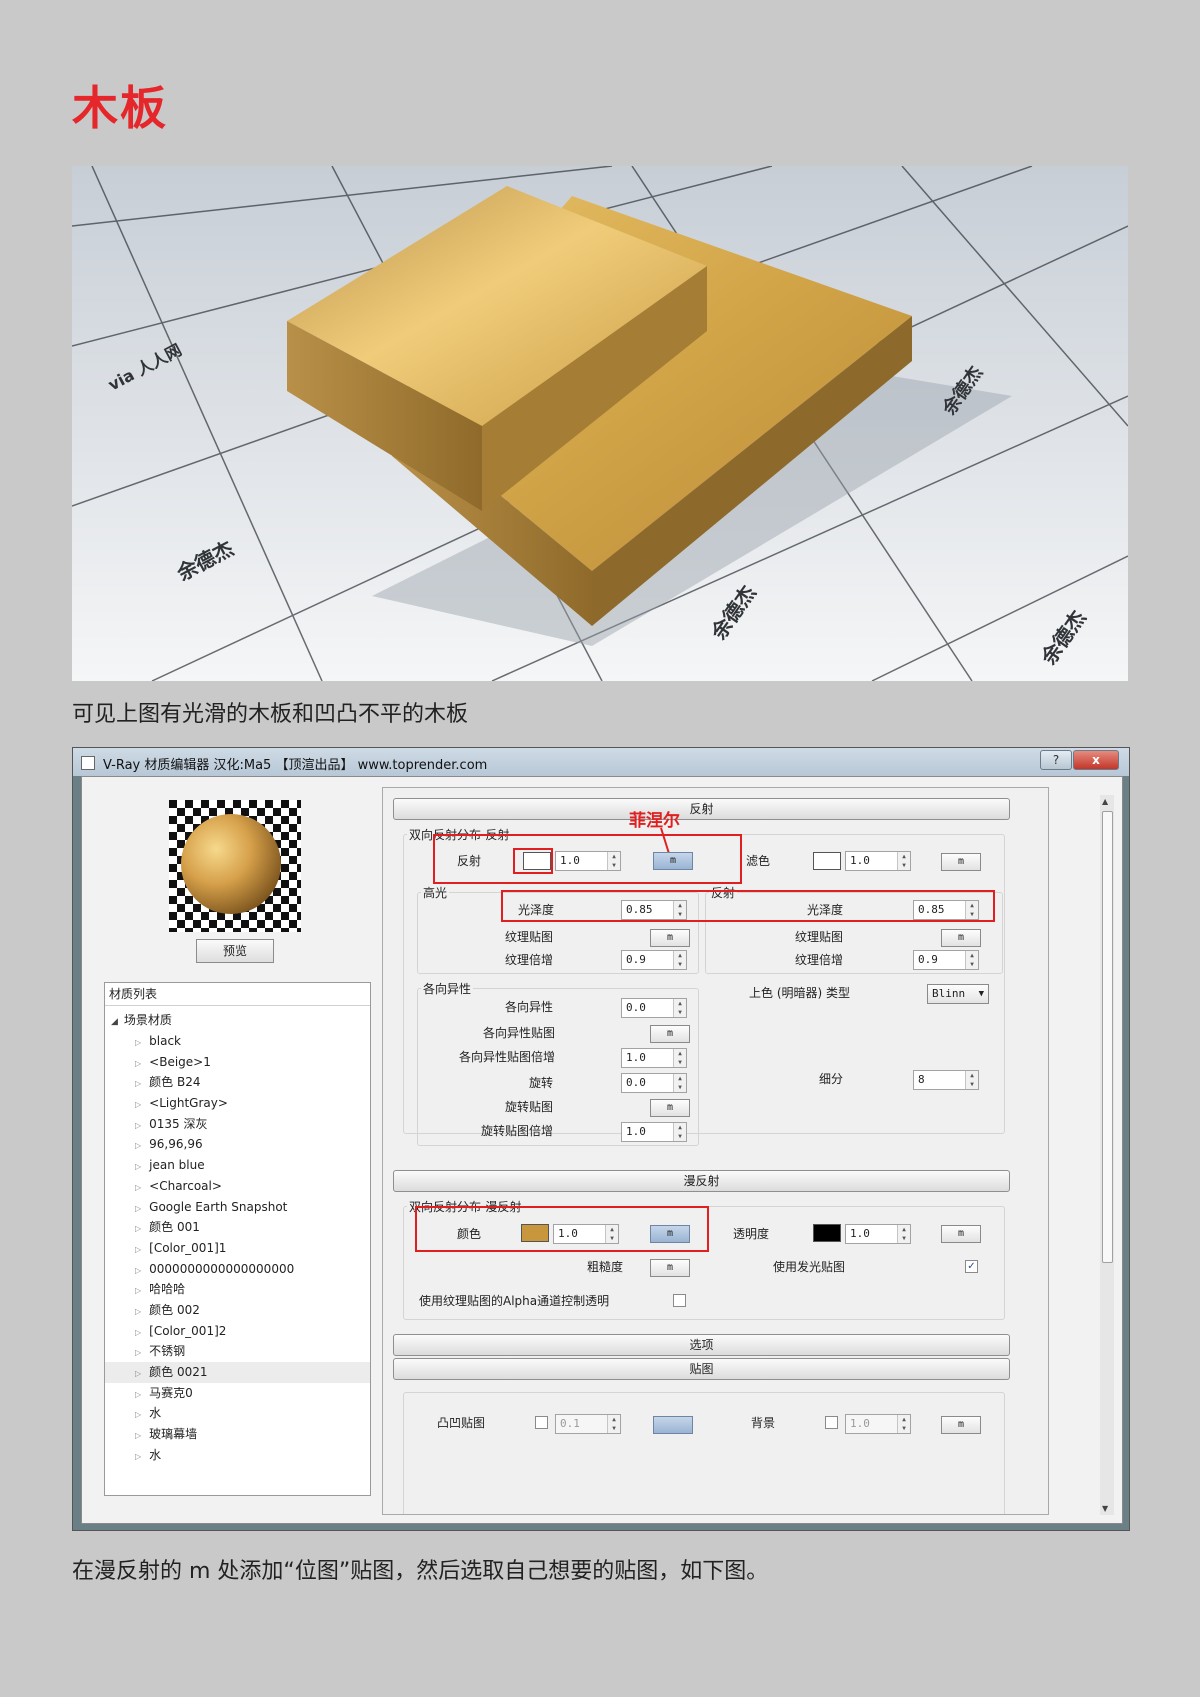 This screenshot has height=1697, width=1200. I want to click on material-item: ▷ 96,96,96, so click(237, 1144).